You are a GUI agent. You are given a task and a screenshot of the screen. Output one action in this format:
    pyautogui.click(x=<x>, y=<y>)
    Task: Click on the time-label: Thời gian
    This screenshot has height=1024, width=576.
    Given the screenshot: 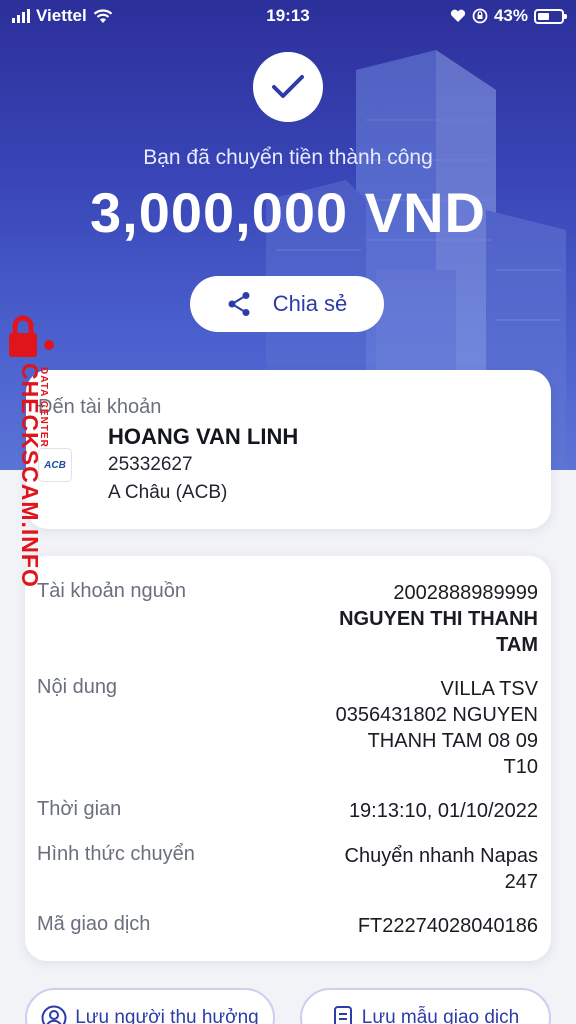 What is the action you would take?
    pyautogui.click(x=79, y=809)
    